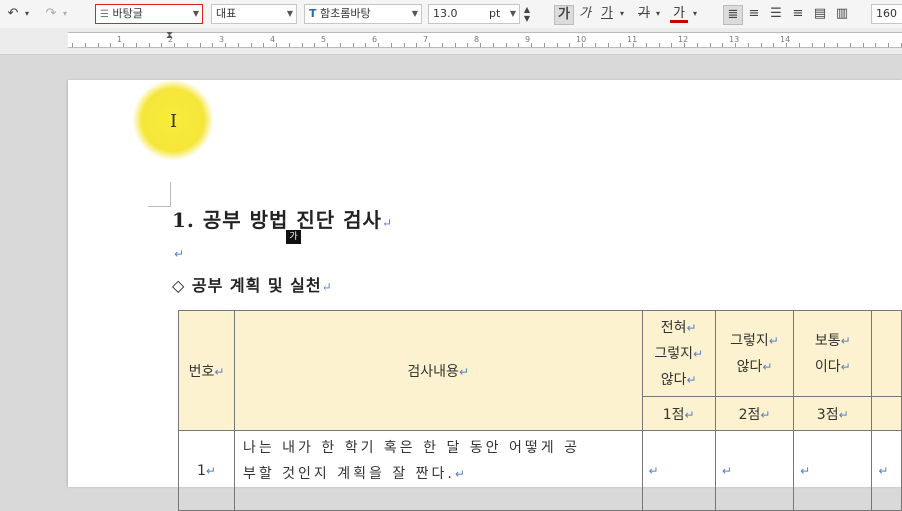  I want to click on undo-dropdown-icon: ▾, so click(27, 14).